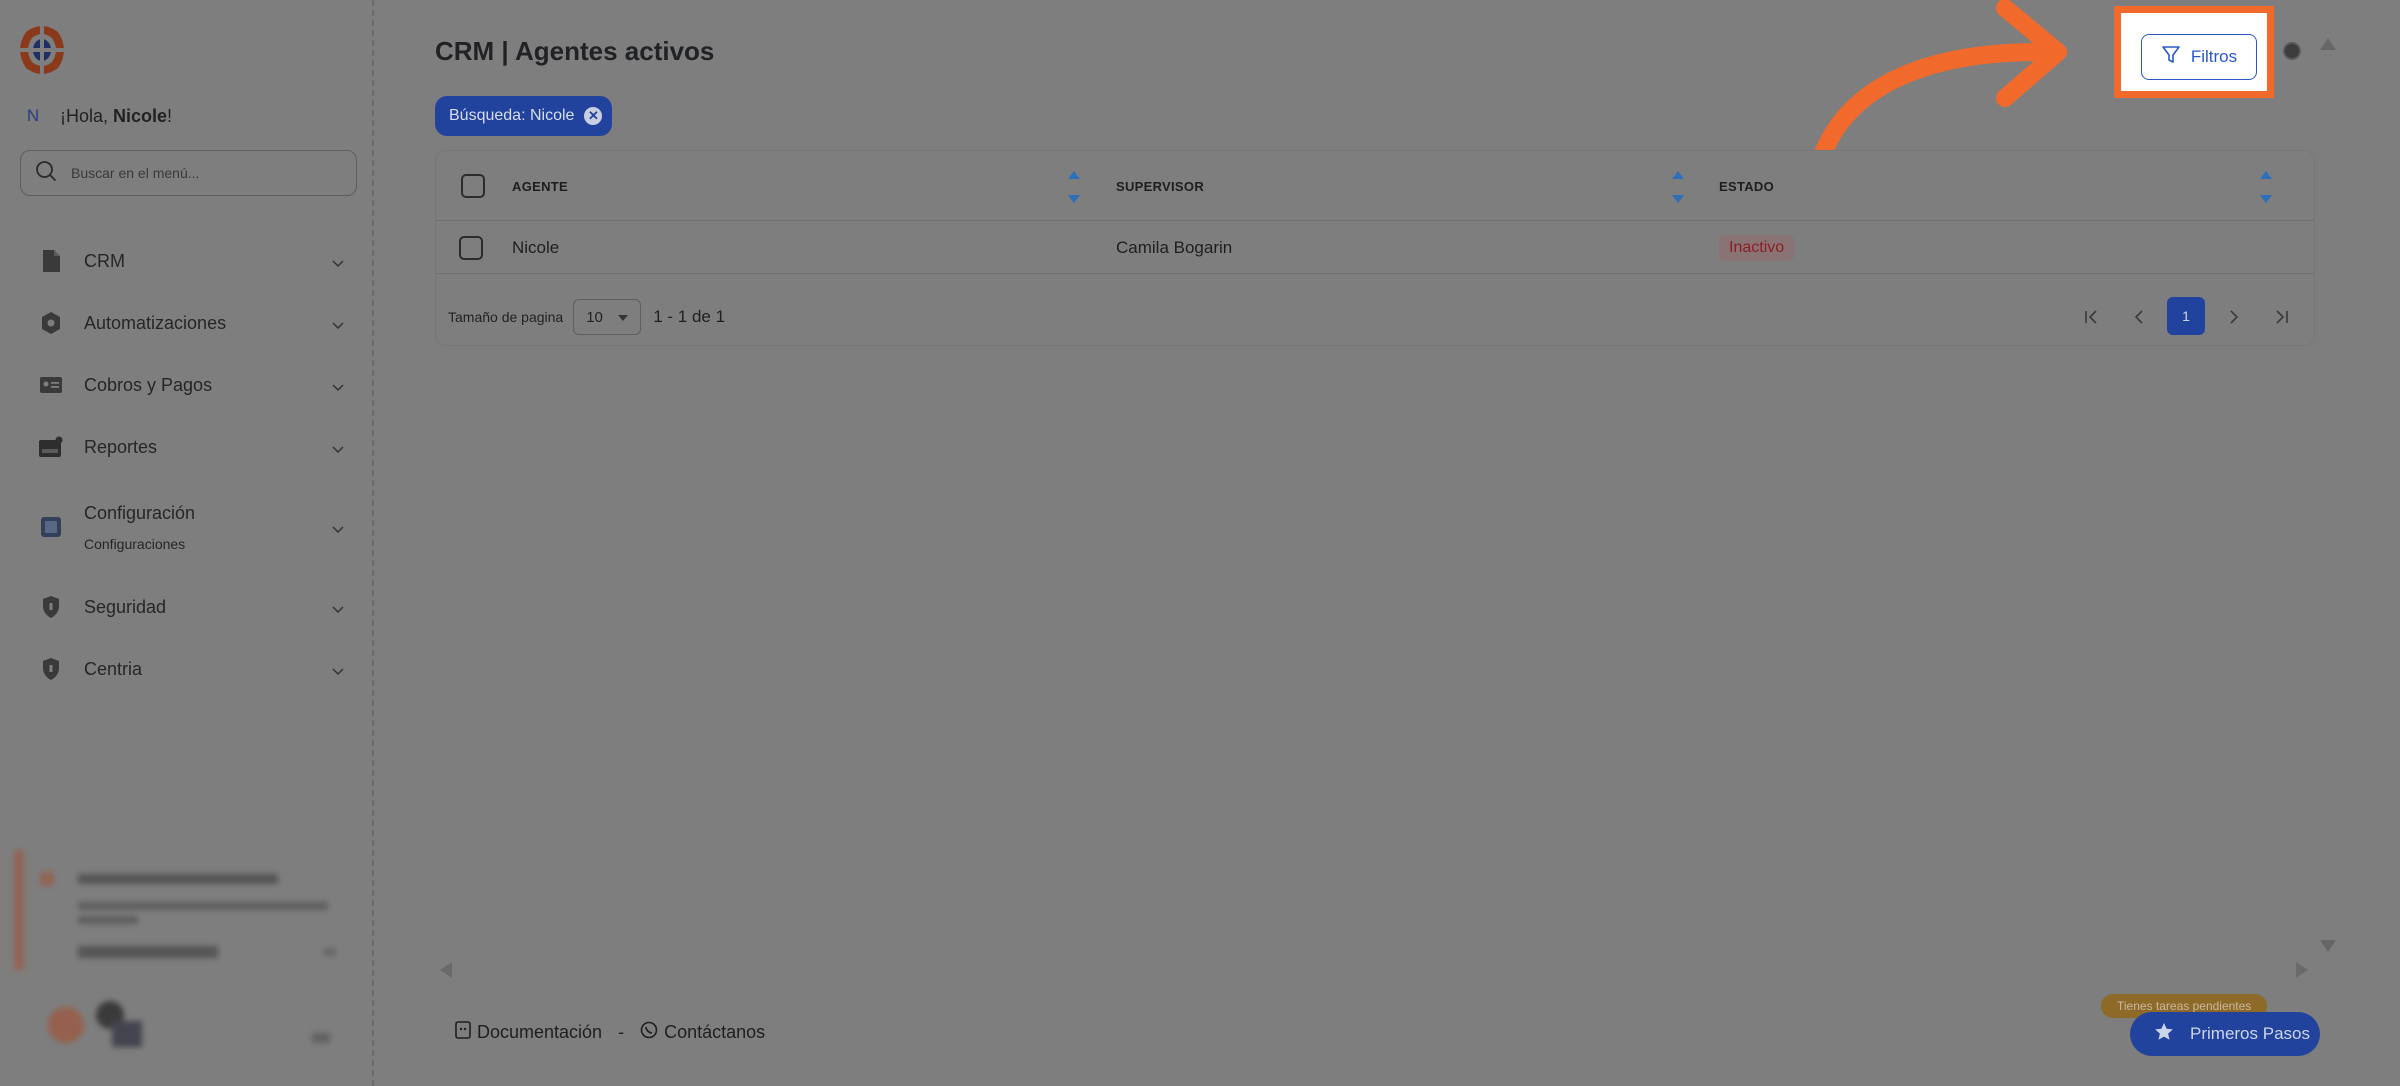 The height and width of the screenshot is (1086, 2400). I want to click on search-icon, so click(46, 173).